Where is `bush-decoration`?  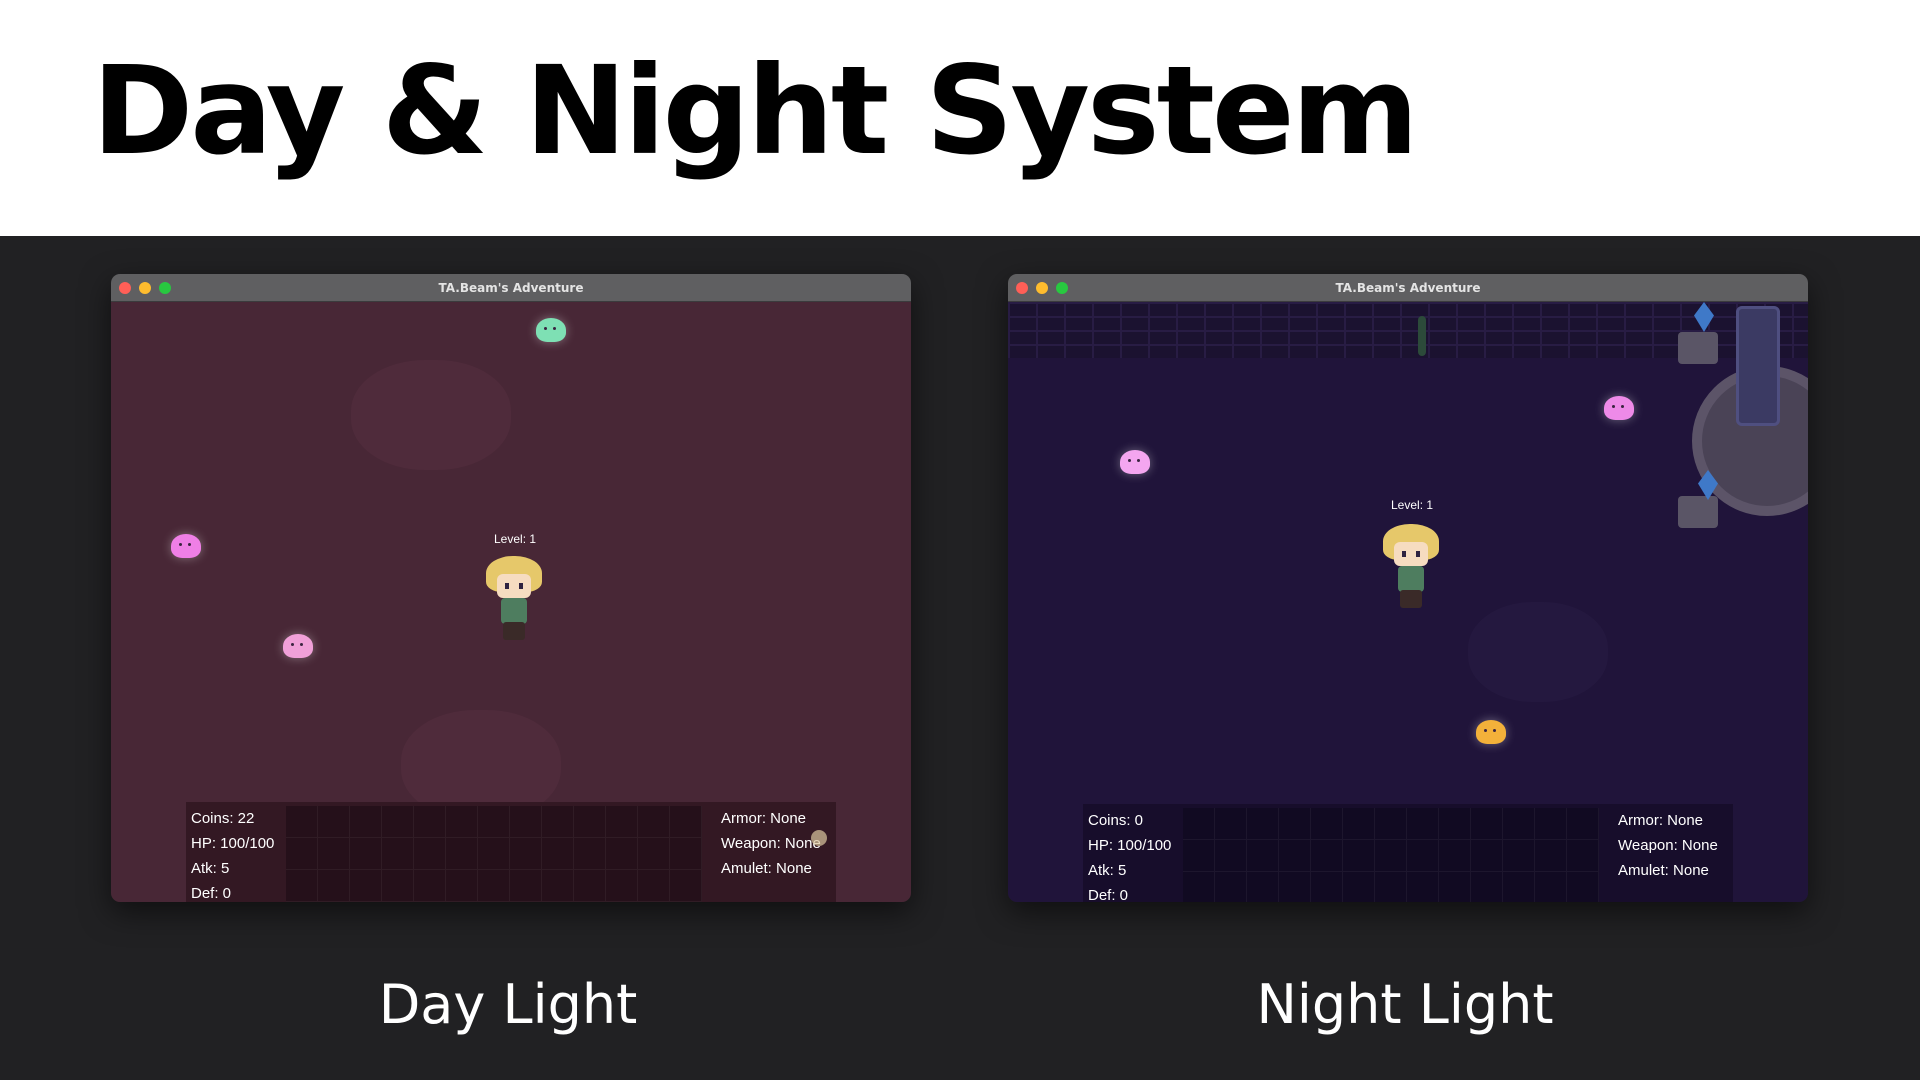
bush-decoration is located at coordinates (431, 415).